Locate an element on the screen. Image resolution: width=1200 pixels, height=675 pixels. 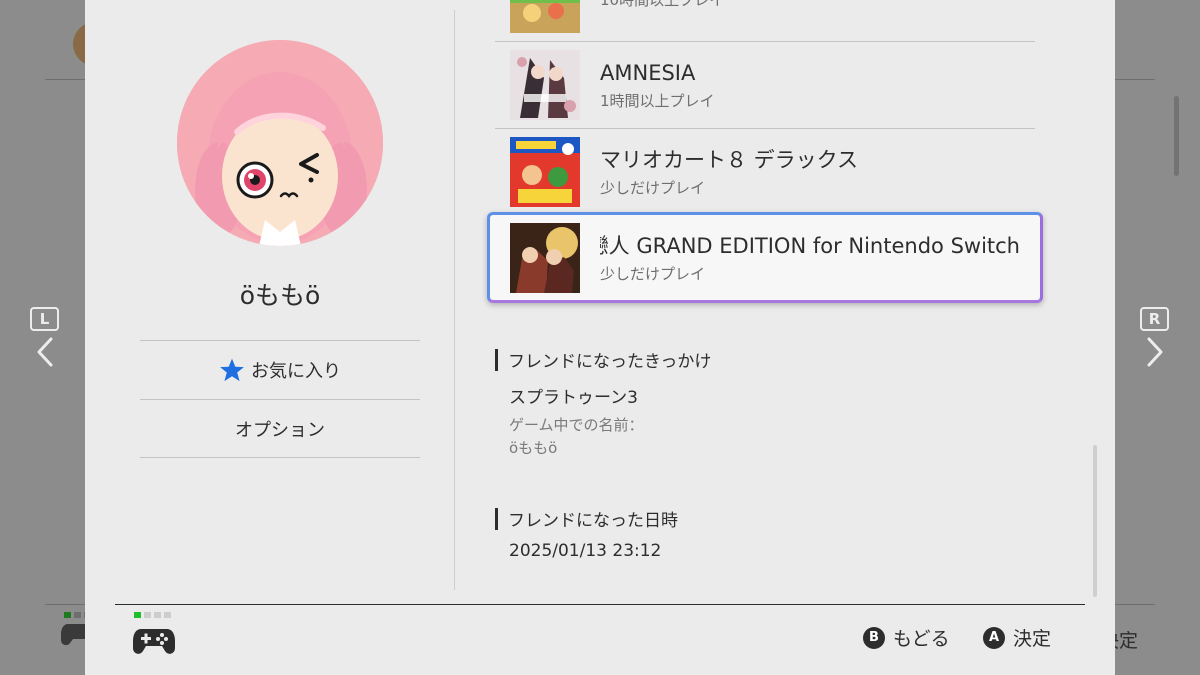
ingame-name-value: öももö is located at coordinates (533, 448).